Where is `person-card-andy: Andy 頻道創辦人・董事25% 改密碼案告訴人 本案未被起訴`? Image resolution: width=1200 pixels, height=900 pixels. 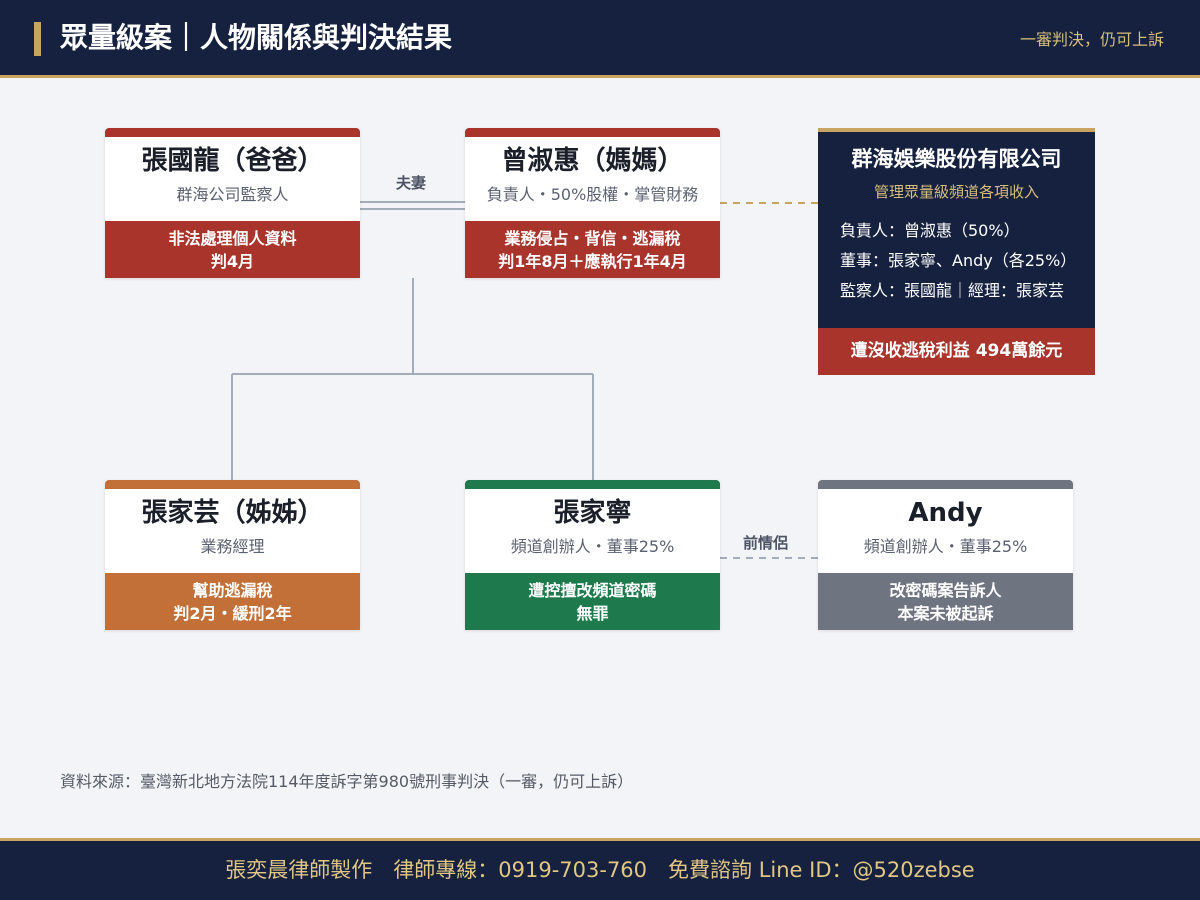 person-card-andy: Andy 頻道創辦人・董事25% 改密碼案告訴人 本案未被起訴 is located at coordinates (945, 555).